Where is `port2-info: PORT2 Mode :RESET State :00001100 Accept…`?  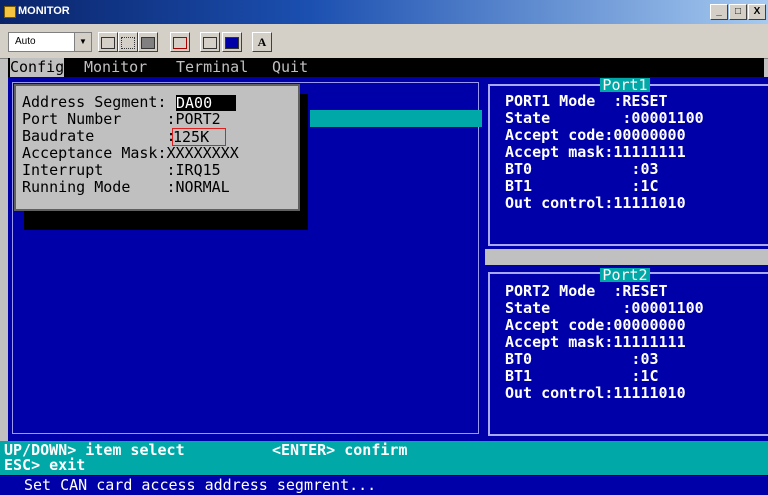 port2-info: PORT2 Mode :RESET State :00001100 Accept… is located at coordinates (604, 342).